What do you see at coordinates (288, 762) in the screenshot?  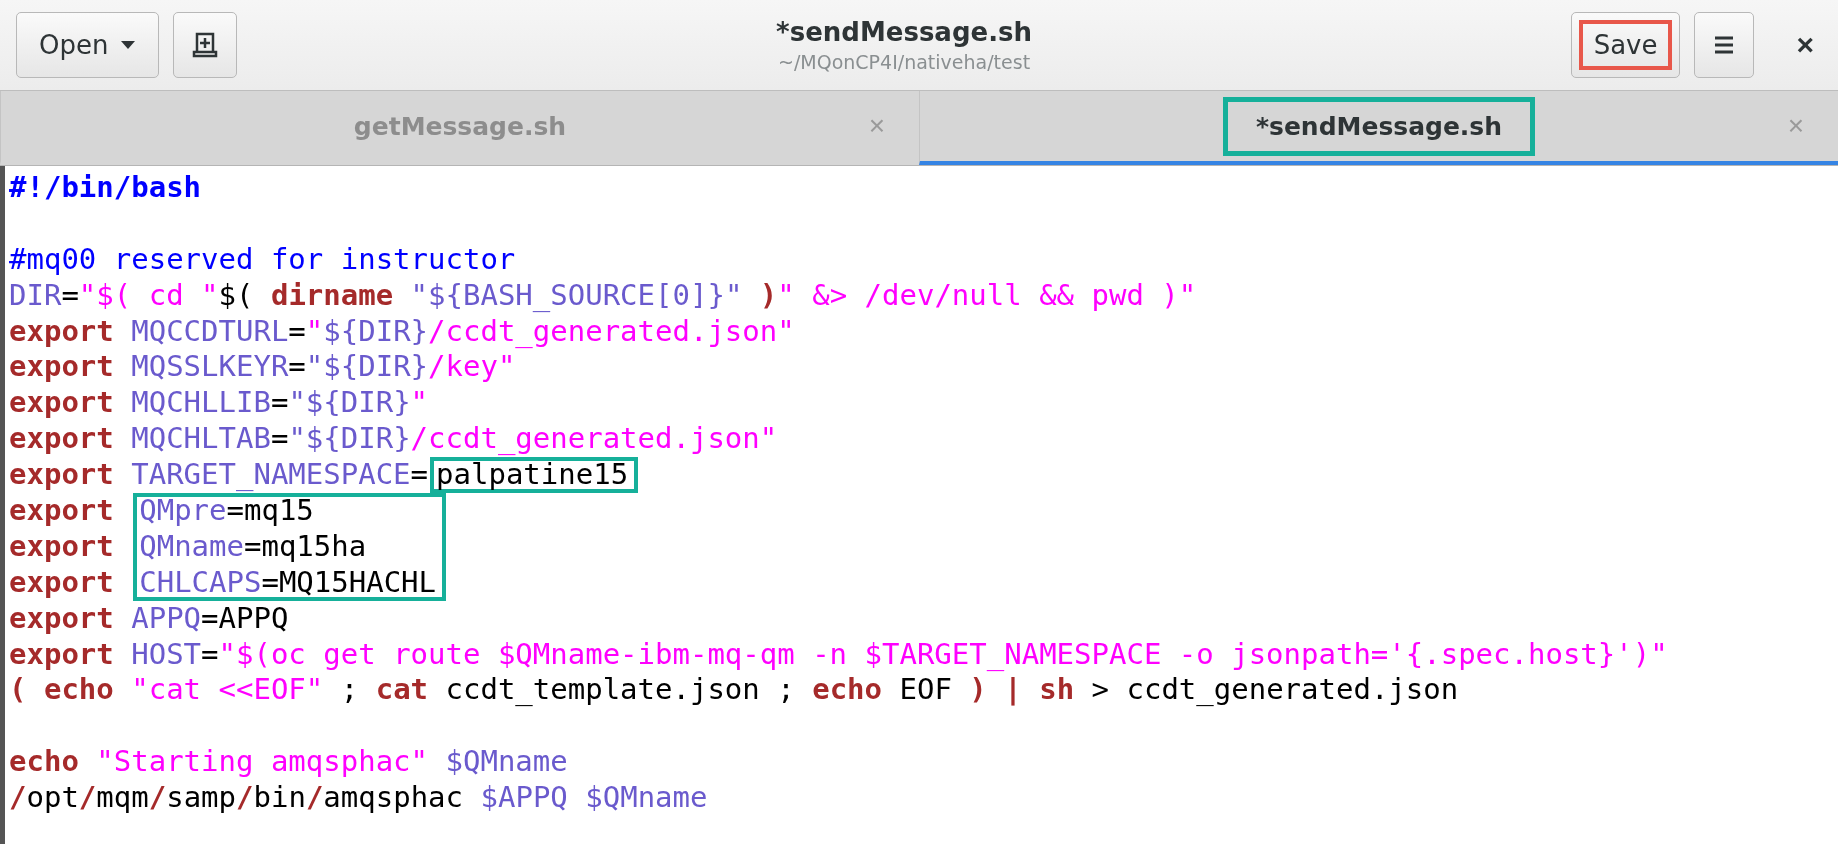 I see `code-line: echo "Starting amqsphac" $QMname` at bounding box center [288, 762].